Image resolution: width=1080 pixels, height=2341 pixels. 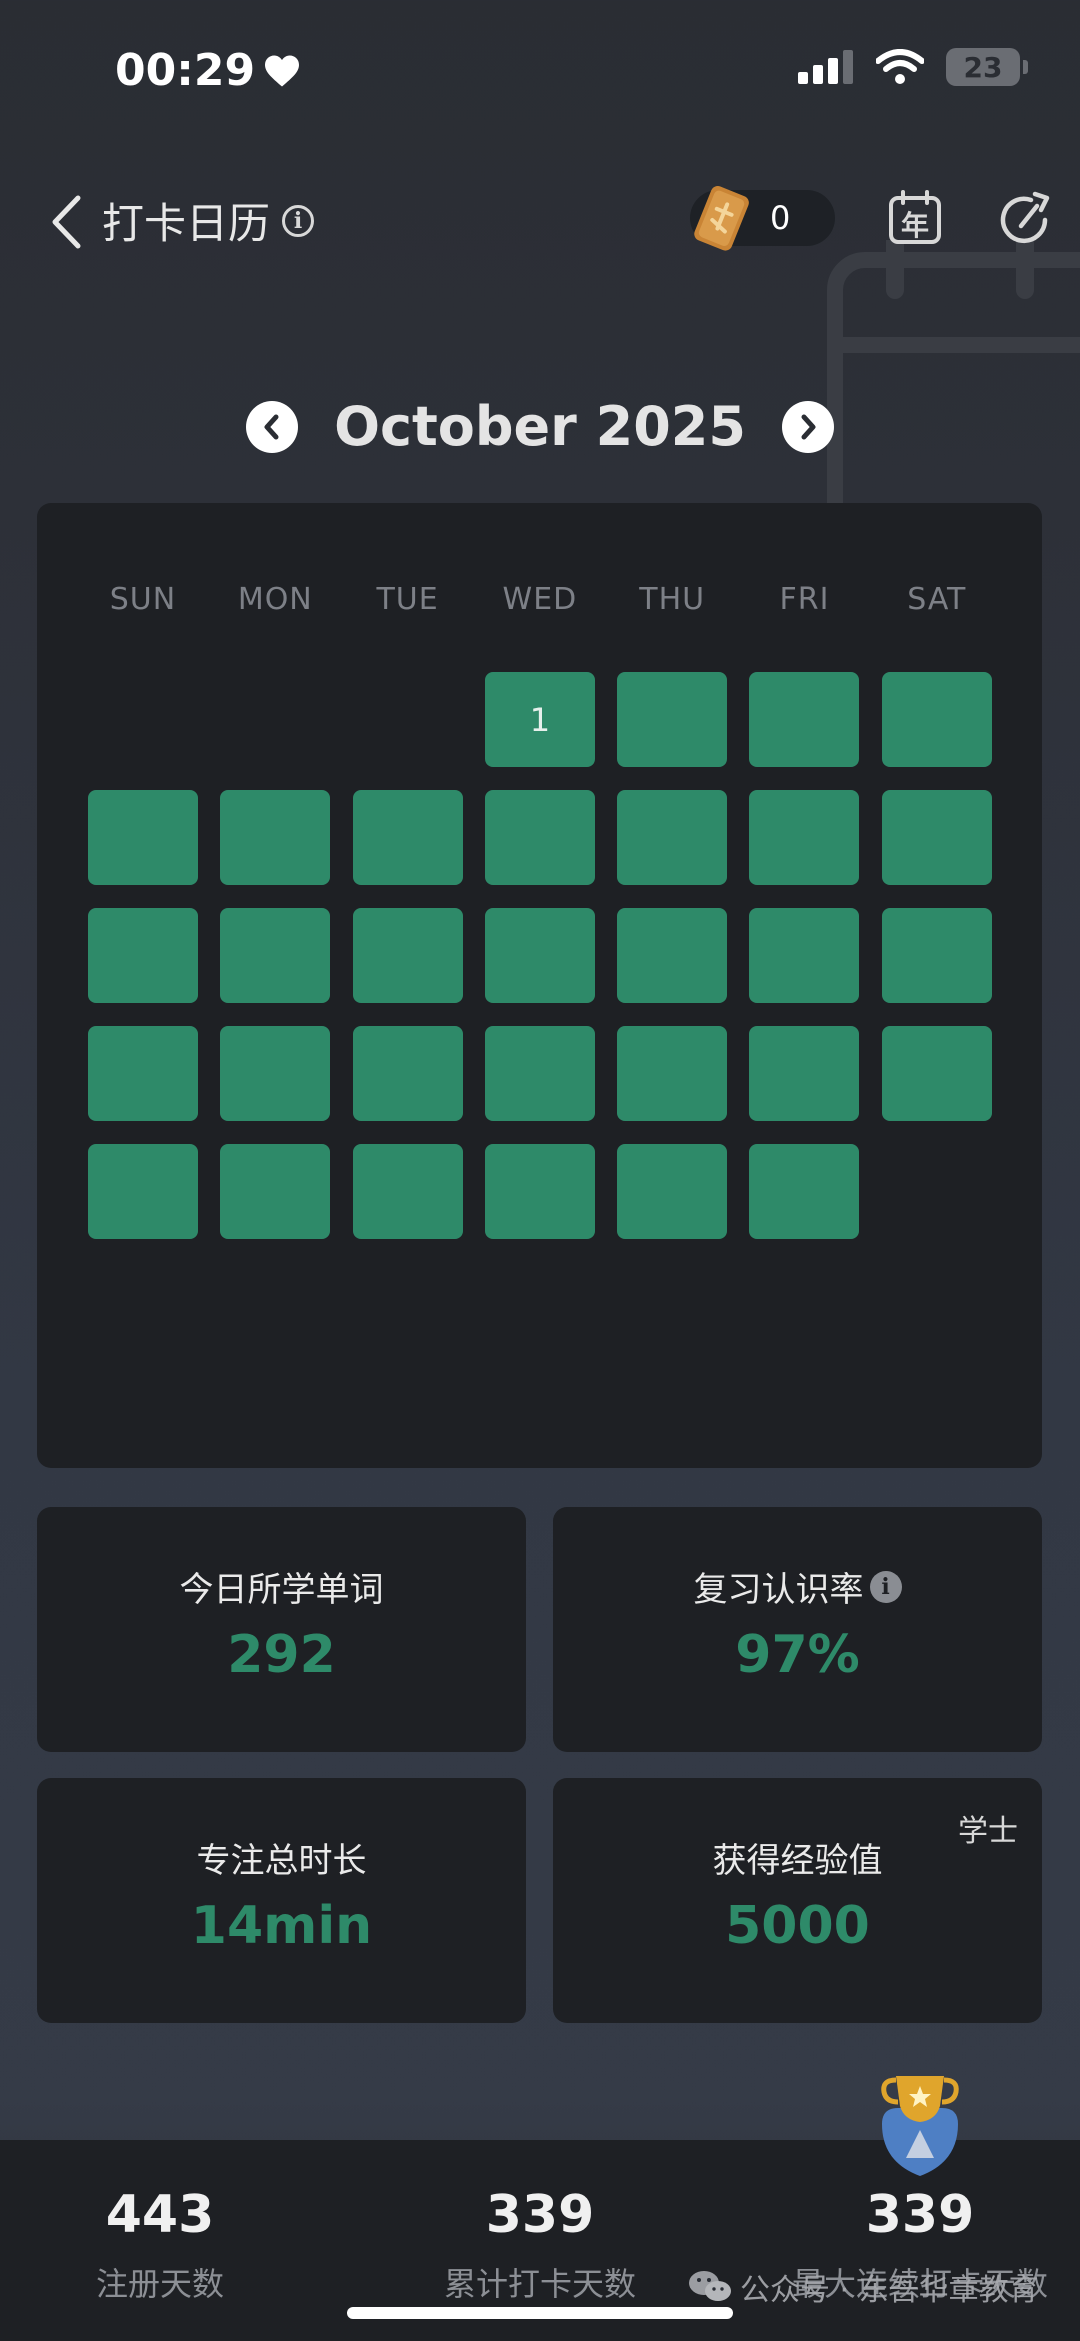 I want to click on wechat-icon, so click(x=710, y=2286).